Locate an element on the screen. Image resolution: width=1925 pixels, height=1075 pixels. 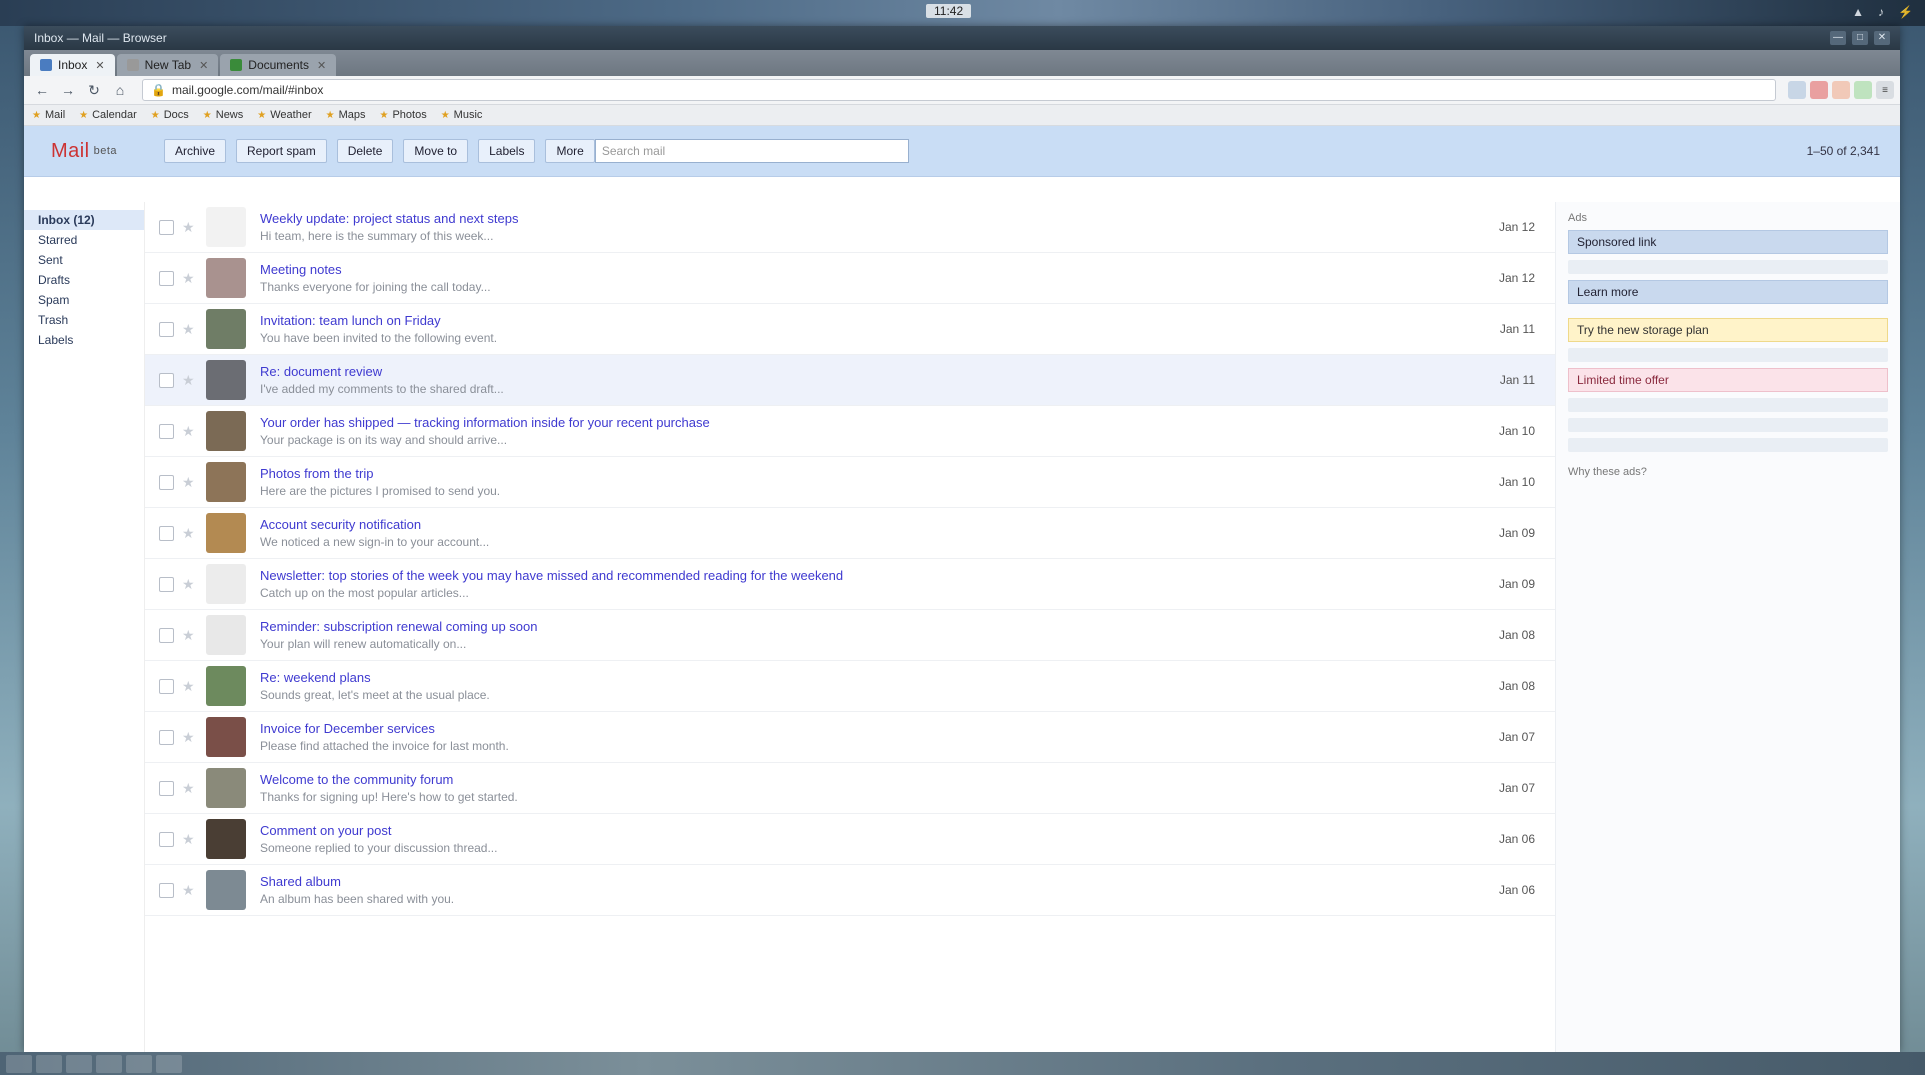
bookmark-item: News is located at coordinates (223, 115).